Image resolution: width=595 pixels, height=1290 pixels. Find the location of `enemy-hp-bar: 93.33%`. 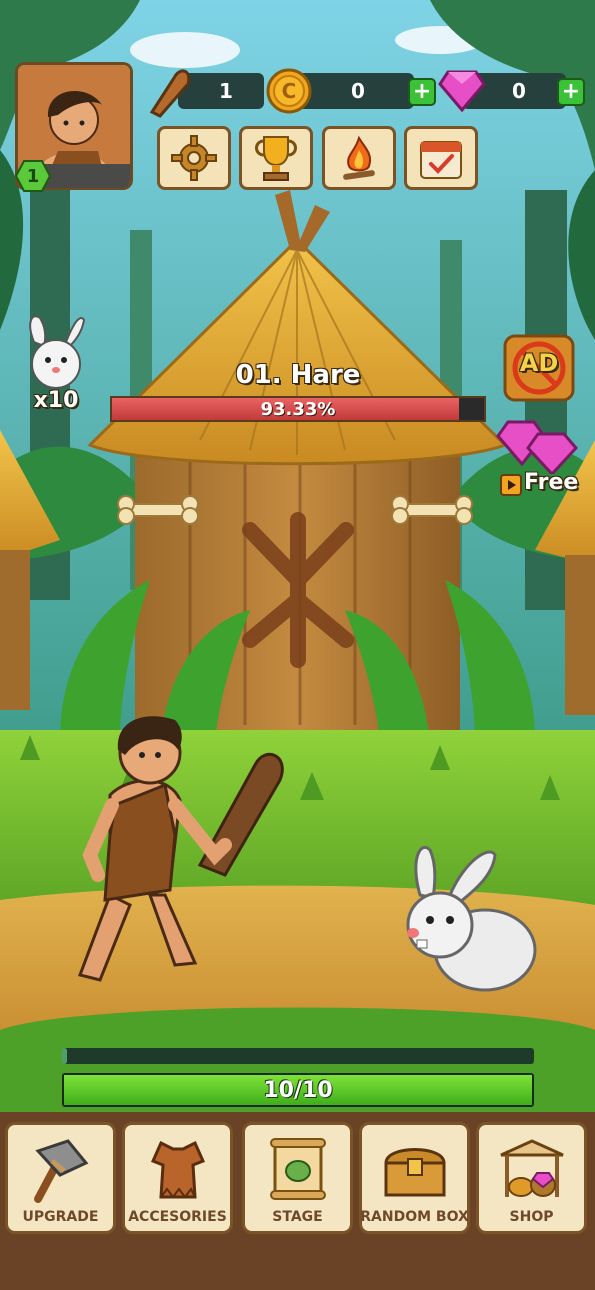

enemy-hp-bar: 93.33% is located at coordinates (298, 409).